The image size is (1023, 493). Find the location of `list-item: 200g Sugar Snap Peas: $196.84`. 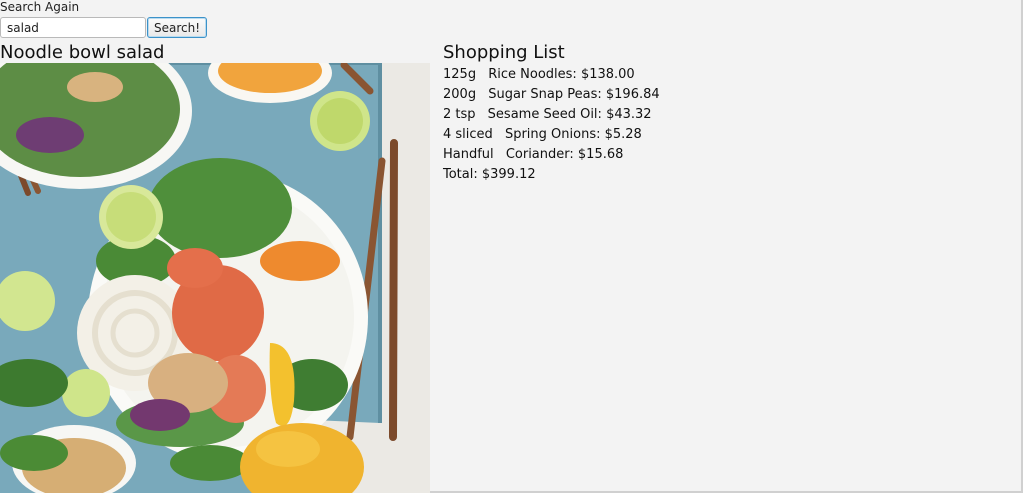

list-item: 200g Sugar Snap Peas: $196.84 is located at coordinates (551, 96).